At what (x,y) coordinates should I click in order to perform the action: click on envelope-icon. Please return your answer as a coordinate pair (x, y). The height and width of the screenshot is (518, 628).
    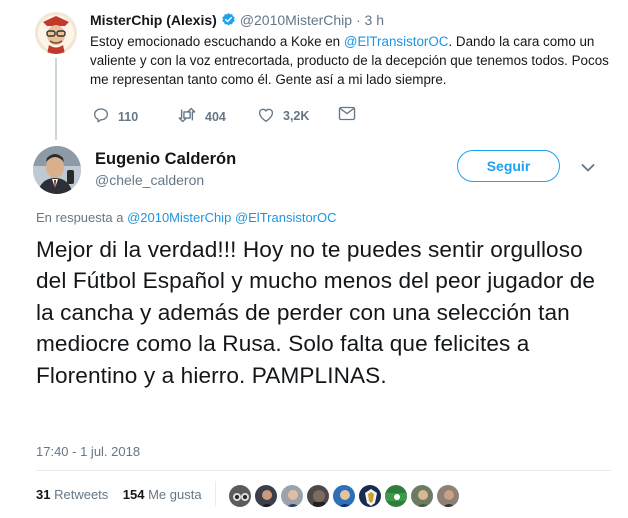
    Looking at the image, I should click on (347, 115).